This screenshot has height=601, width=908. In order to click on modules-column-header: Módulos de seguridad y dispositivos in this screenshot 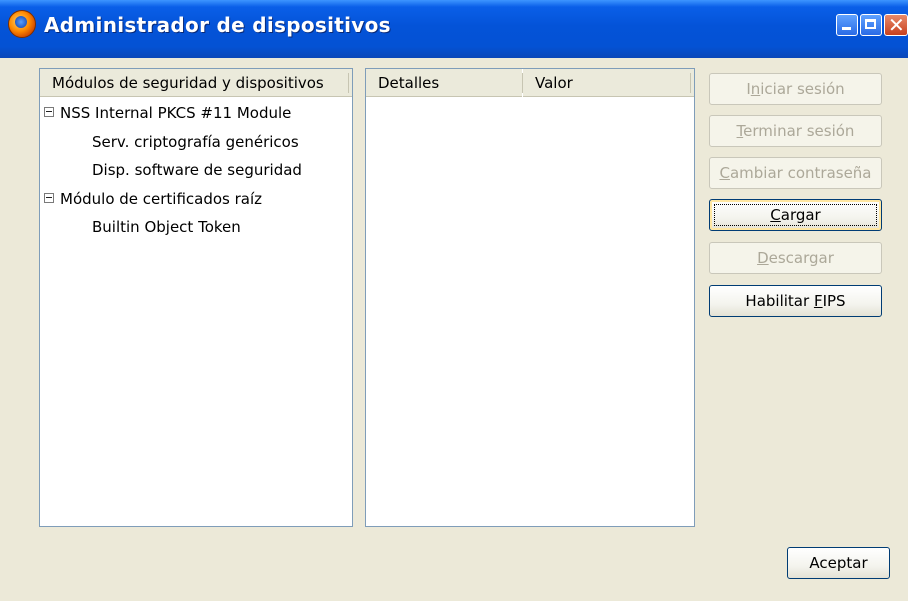, I will do `click(196, 83)`.